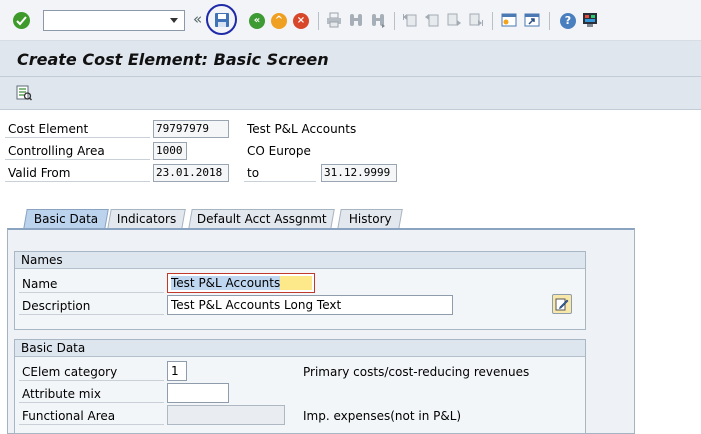 The image size is (701, 434). Describe the element at coordinates (378, 20) in the screenshot. I see `find-next-icon` at that location.